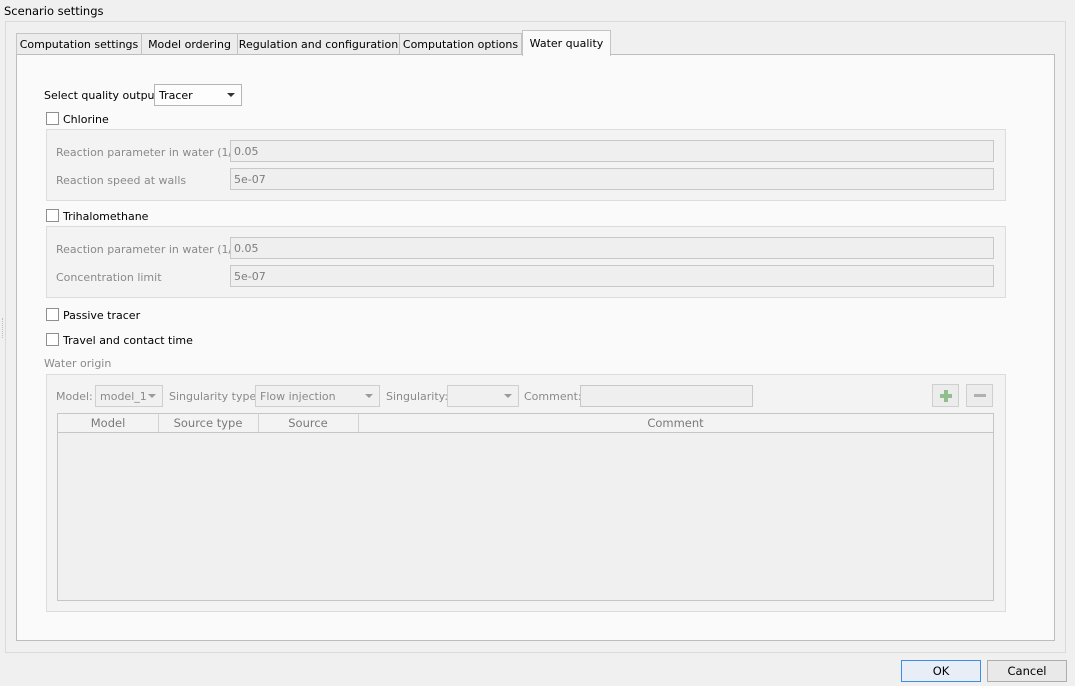  What do you see at coordinates (483, 396) in the screenshot?
I see `singularity-select` at bounding box center [483, 396].